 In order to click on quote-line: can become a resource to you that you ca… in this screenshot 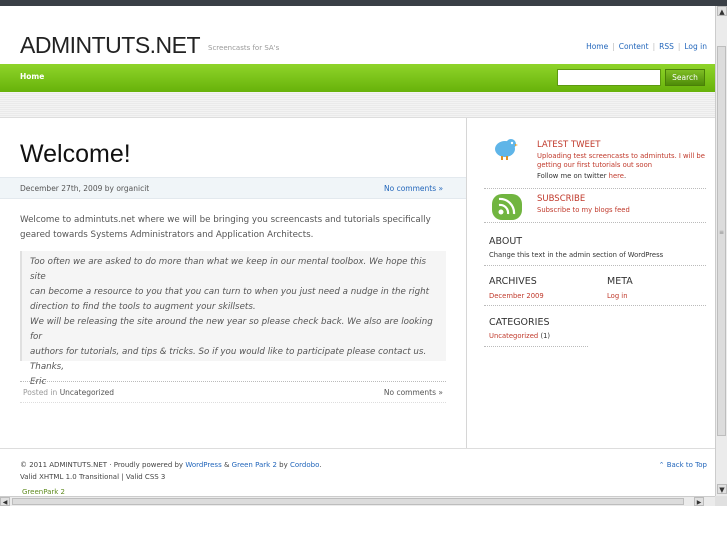, I will do `click(230, 292)`.